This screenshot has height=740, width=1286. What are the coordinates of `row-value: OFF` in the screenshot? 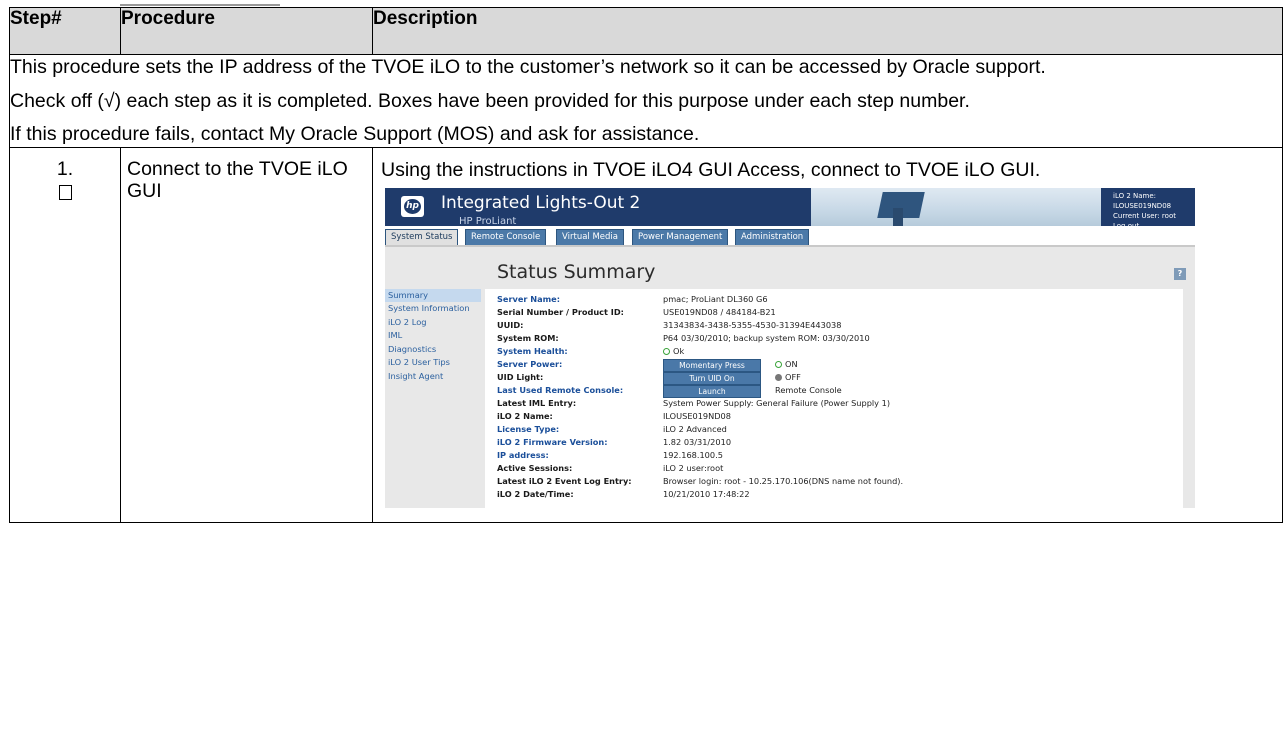 It's located at (788, 377).